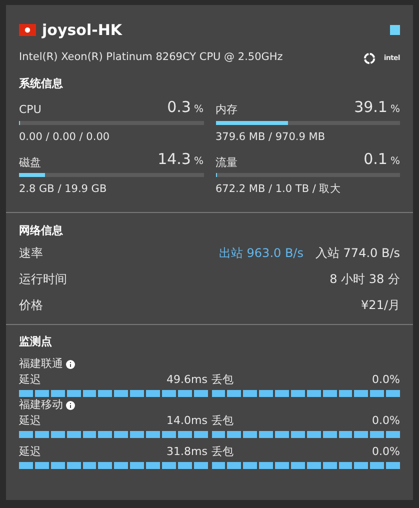 The width and height of the screenshot is (419, 508). Describe the element at coordinates (279, 190) in the screenshot. I see `metric-detail: 672.2 MB / 1.0 TB / 取大` at that location.